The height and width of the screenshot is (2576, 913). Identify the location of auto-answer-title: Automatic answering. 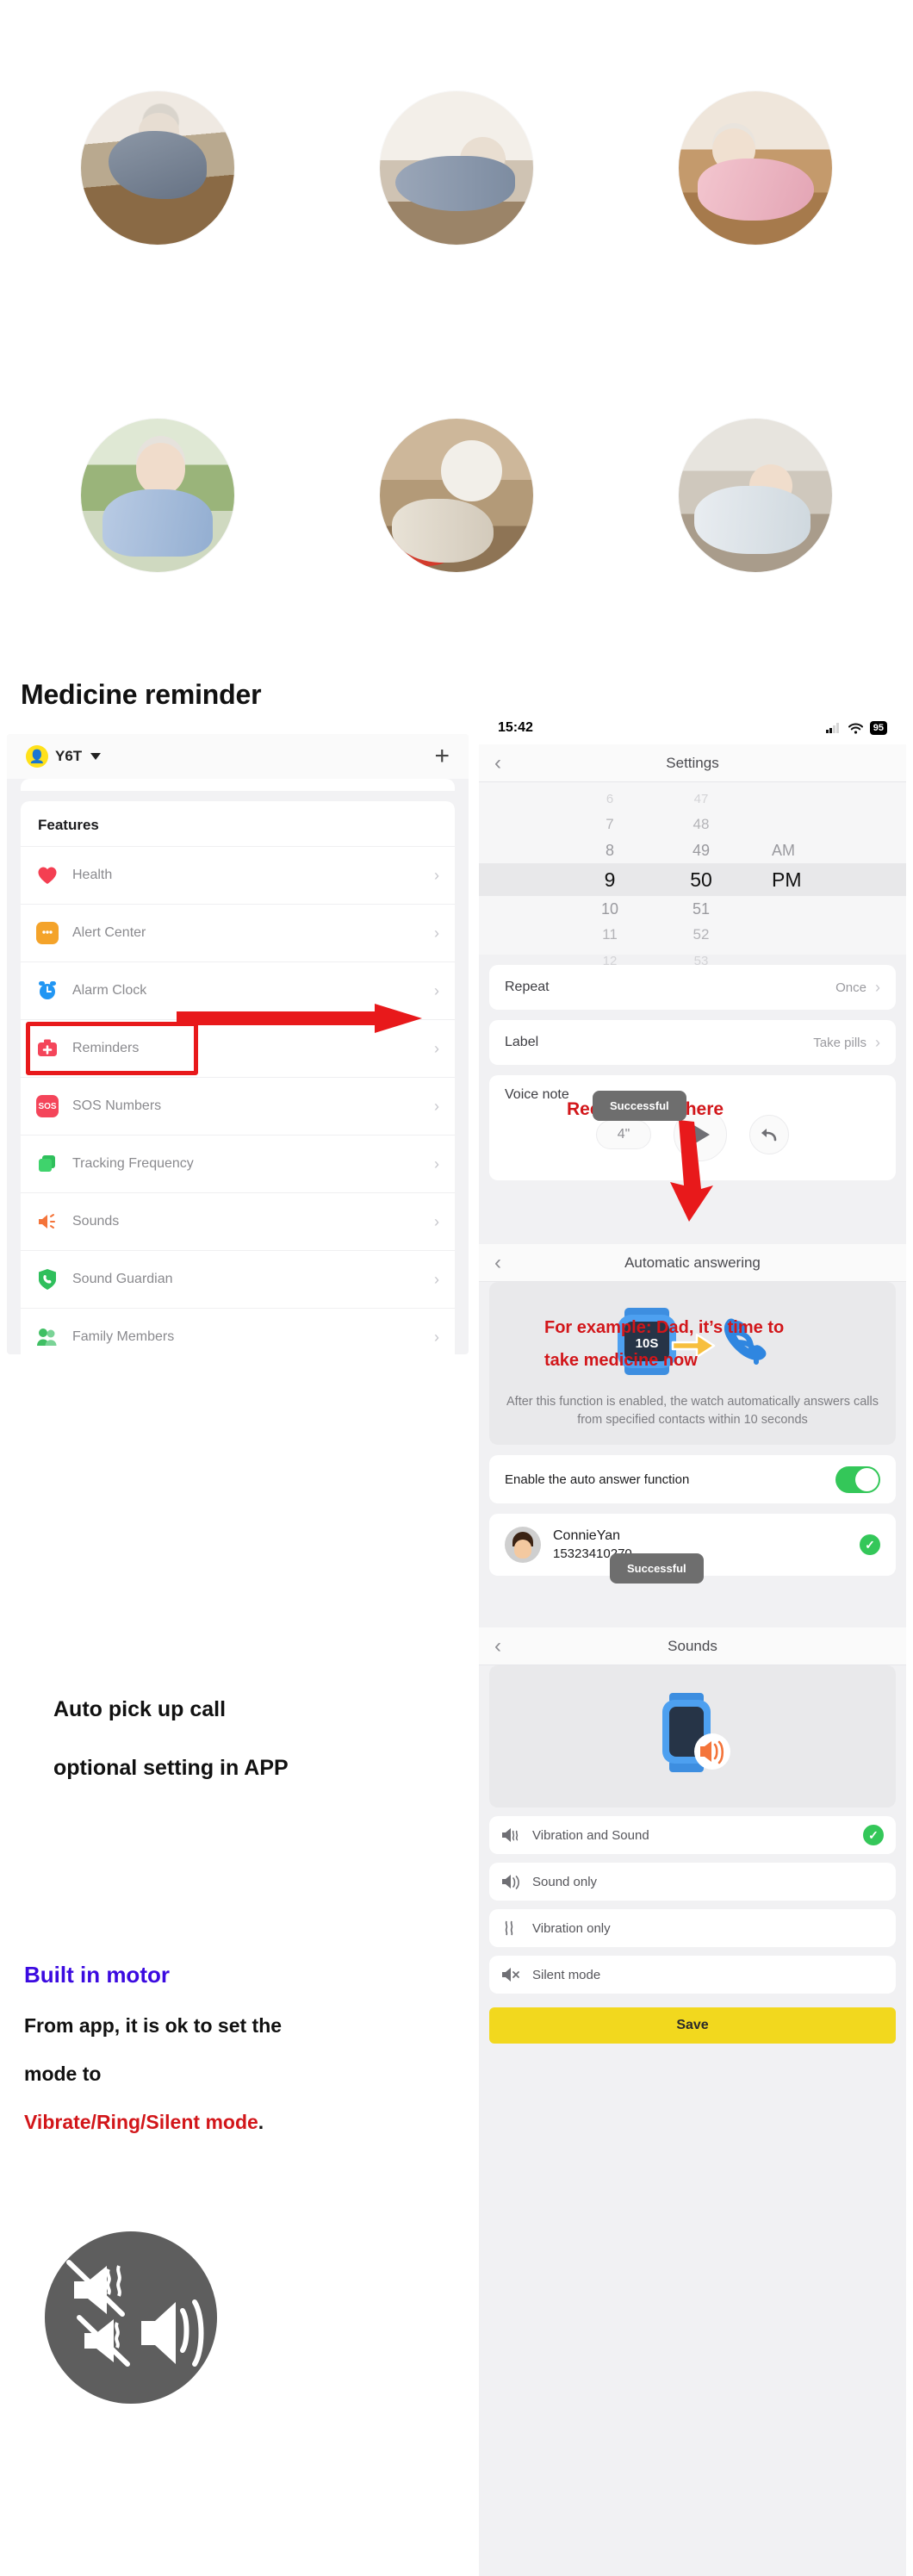
(692, 1263).